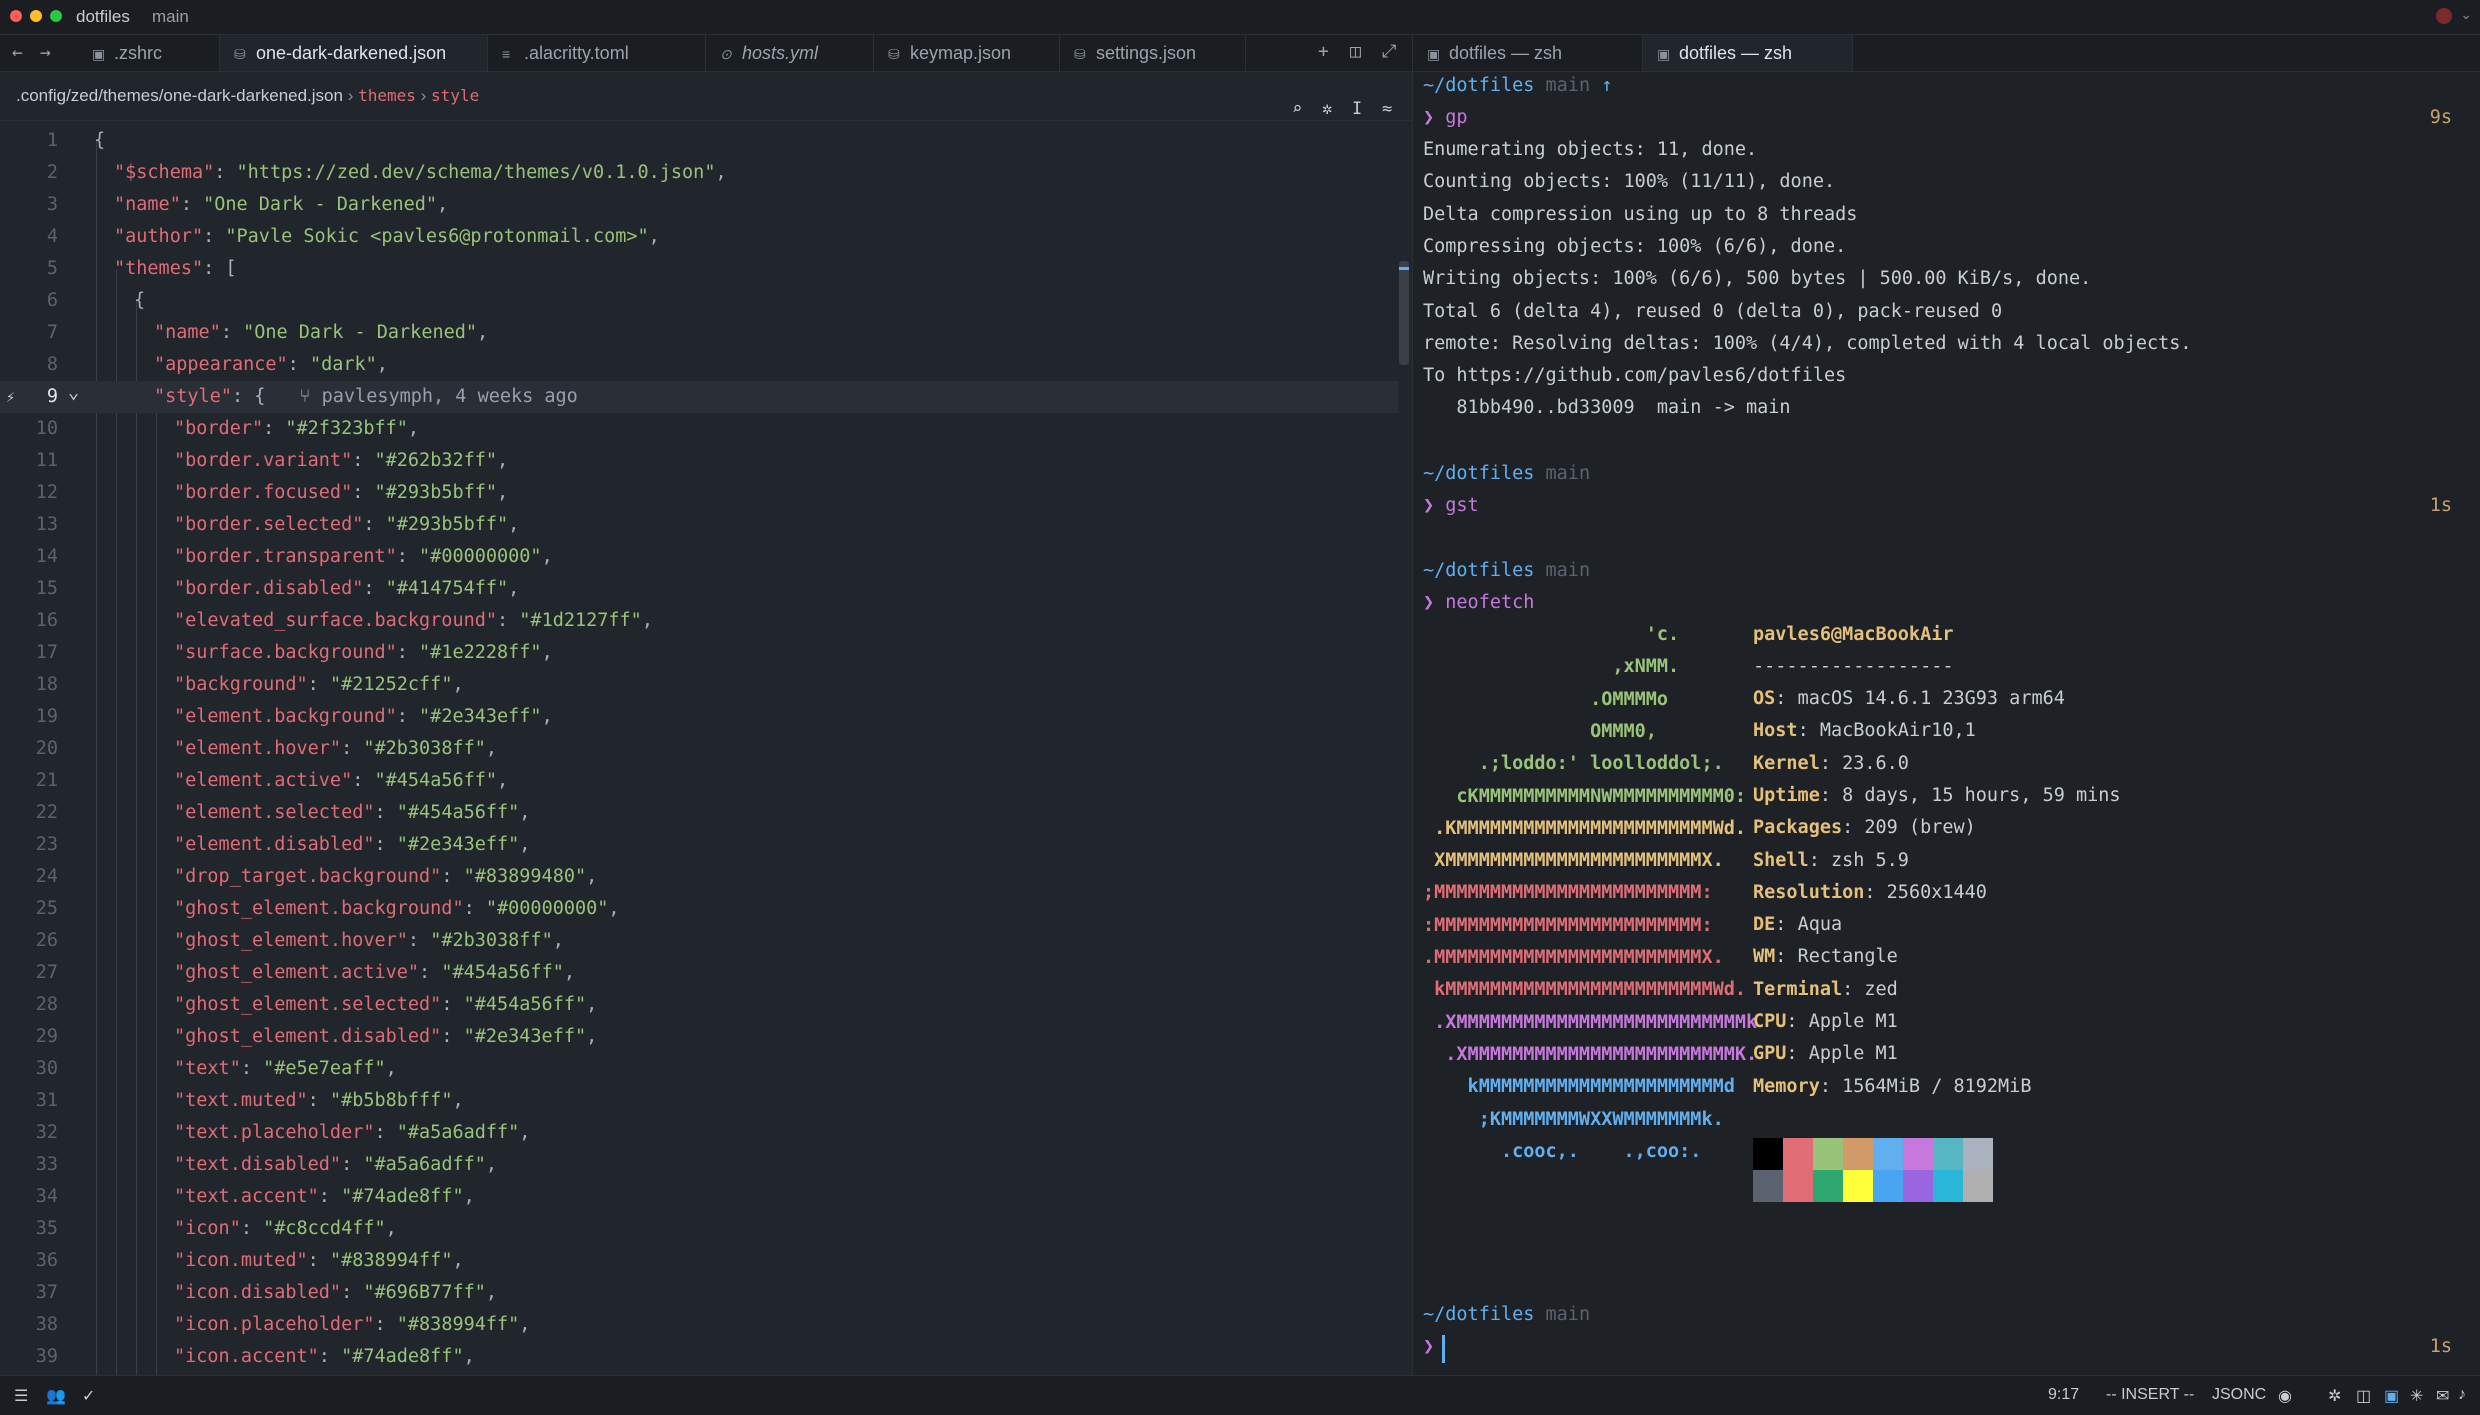 This screenshot has width=2480, height=1415. Describe the element at coordinates (29, 237) in the screenshot. I see `line-number: 4` at that location.